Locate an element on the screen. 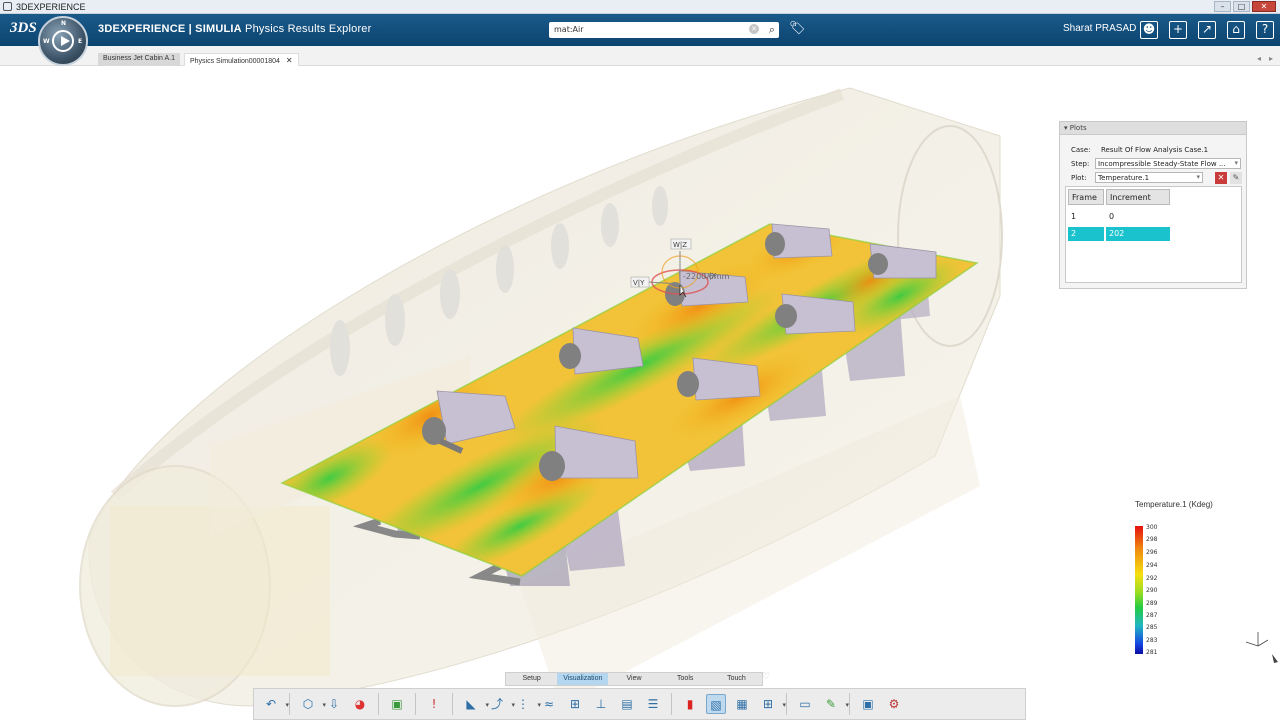 This screenshot has height=720, width=1280. frame-table: Frame Increment 1 0 2 202 is located at coordinates (1153, 234).